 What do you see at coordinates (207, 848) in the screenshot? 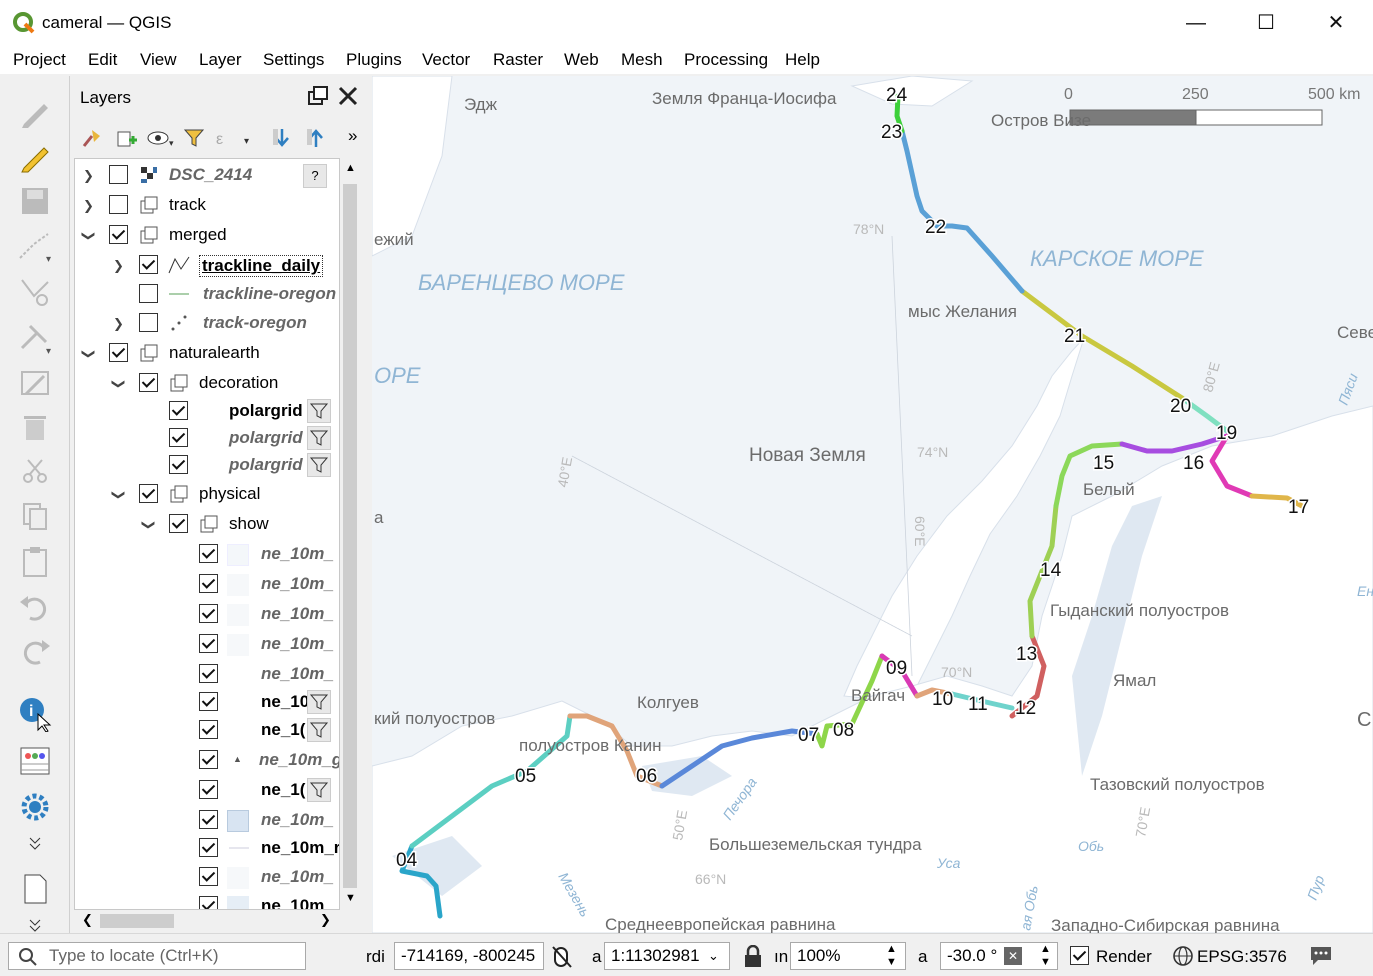
I see `layer-row: ne_10m_r` at bounding box center [207, 848].